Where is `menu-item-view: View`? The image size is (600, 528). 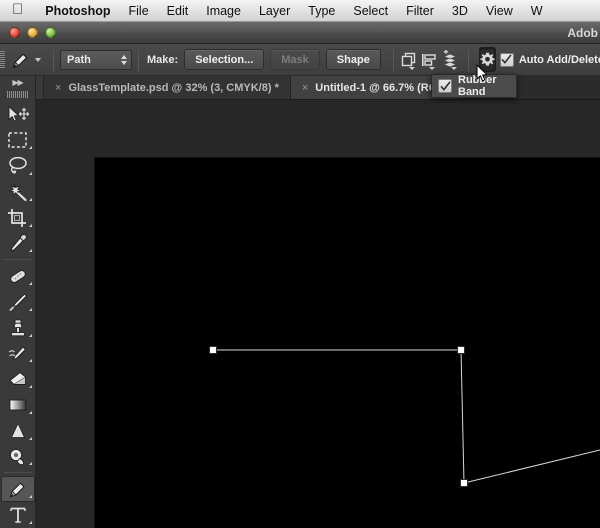 menu-item-view: View is located at coordinates (499, 11).